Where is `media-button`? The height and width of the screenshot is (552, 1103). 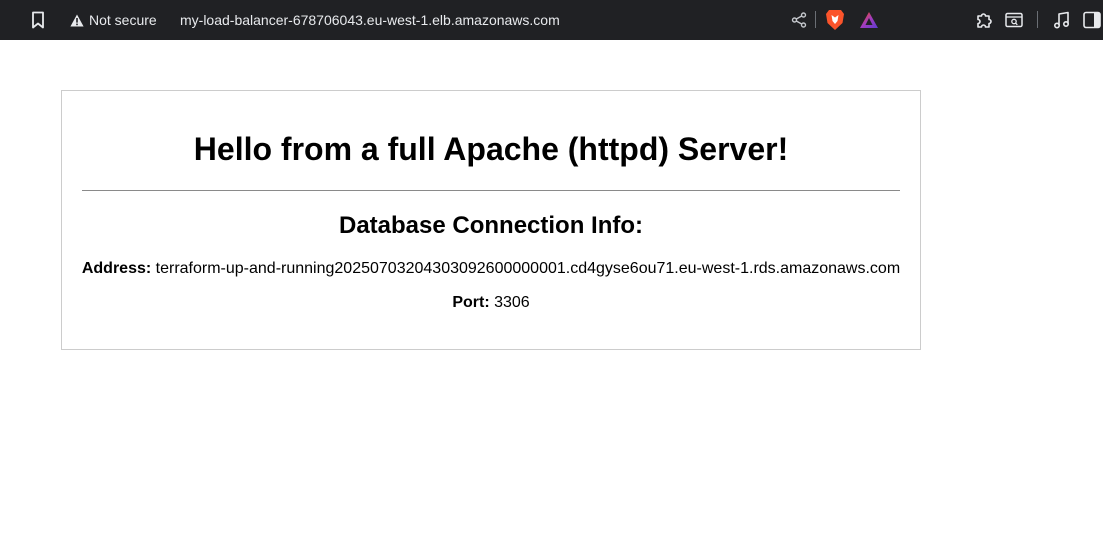 media-button is located at coordinates (1062, 20).